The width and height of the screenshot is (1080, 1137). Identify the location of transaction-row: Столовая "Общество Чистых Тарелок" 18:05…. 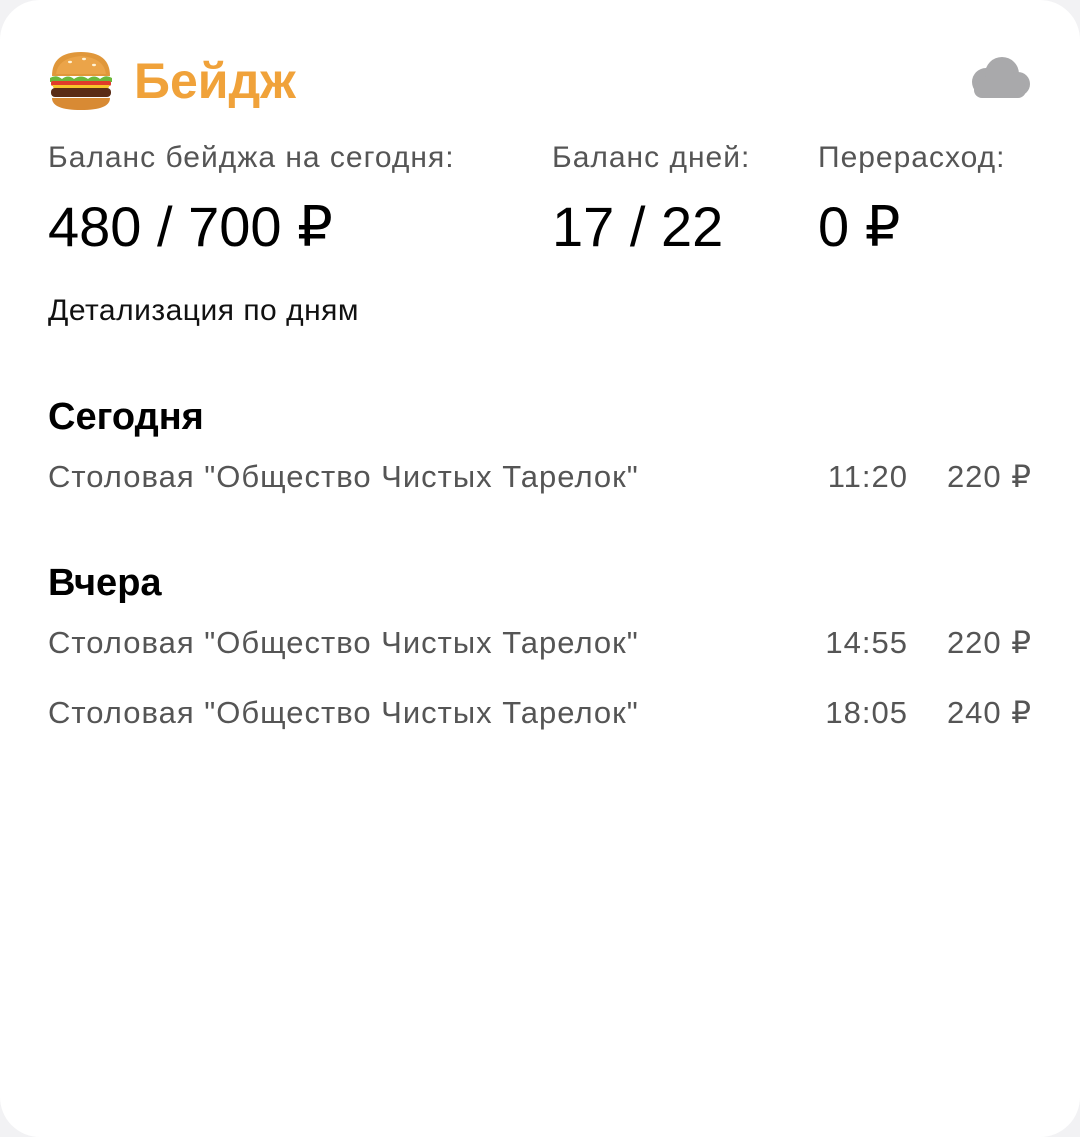
(540, 713).